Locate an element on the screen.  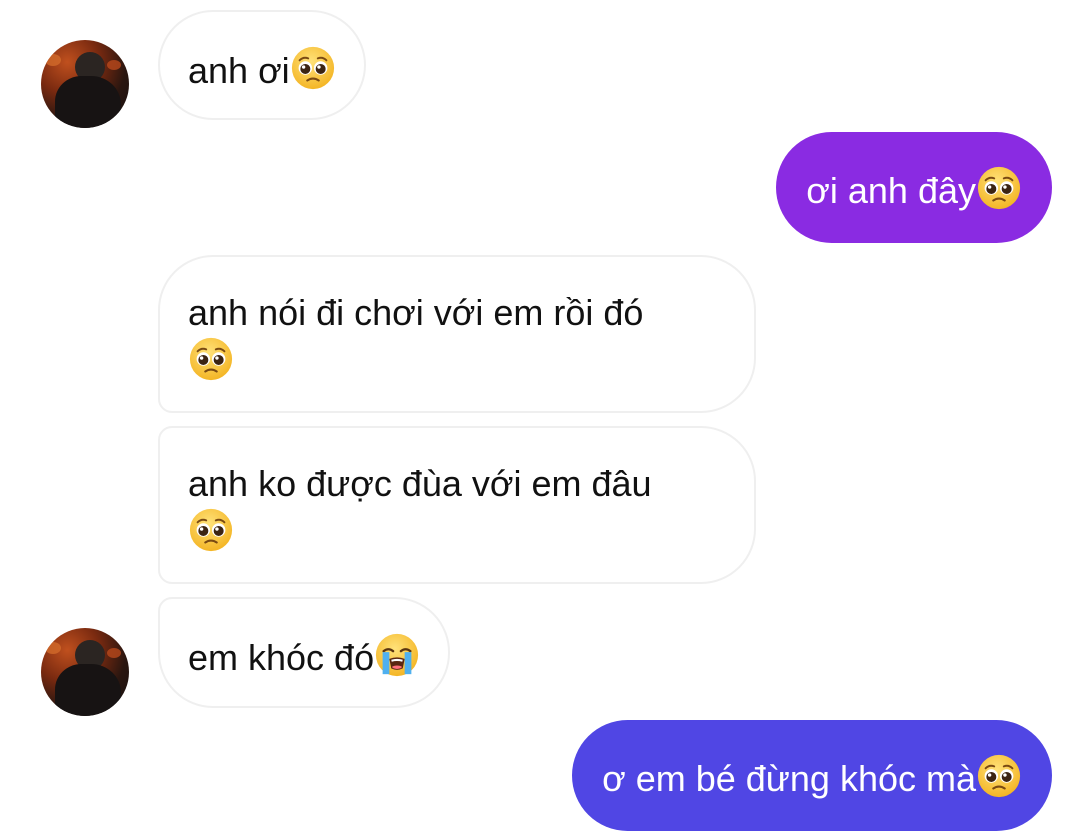
message-text: anh ơi is located at coordinates (239, 70).